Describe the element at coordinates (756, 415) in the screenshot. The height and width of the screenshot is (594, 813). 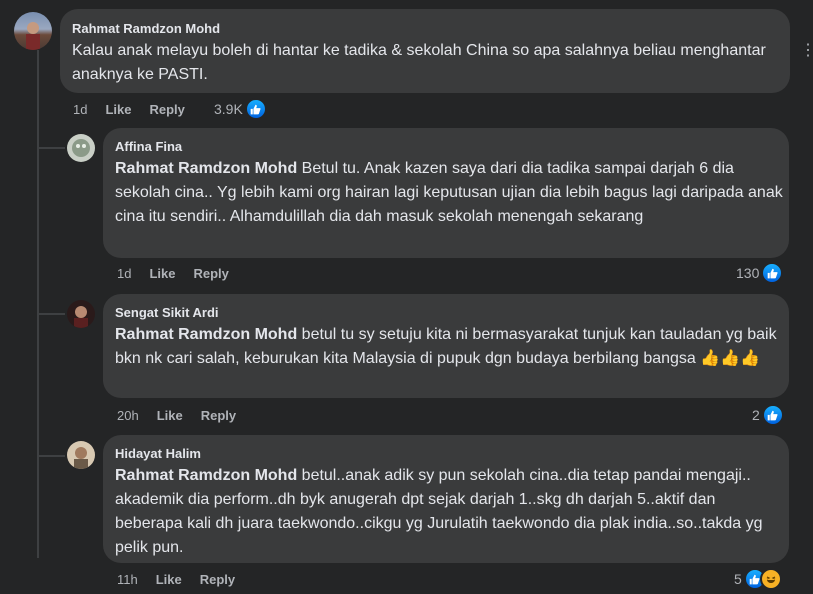
I see `reaction-count: 2` at that location.